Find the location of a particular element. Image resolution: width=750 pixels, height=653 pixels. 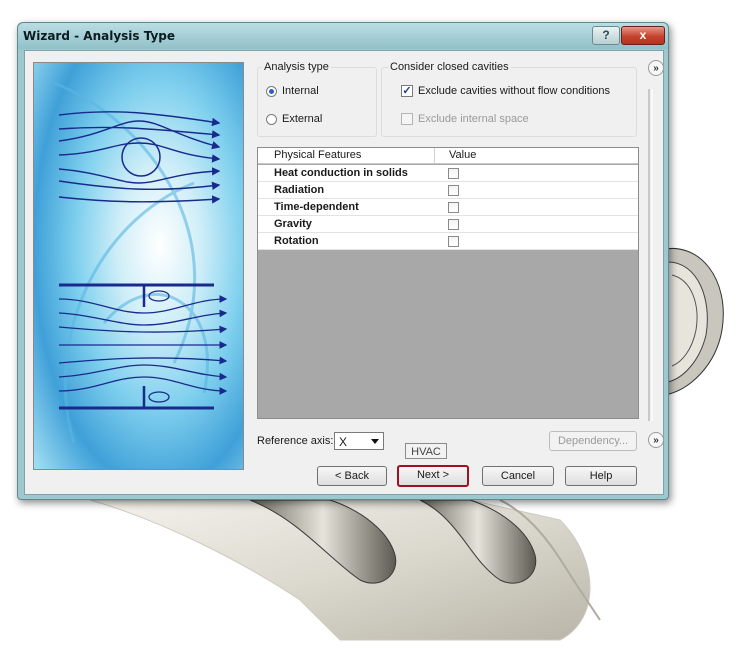

dropdown-arrow-icon is located at coordinates (375, 441).